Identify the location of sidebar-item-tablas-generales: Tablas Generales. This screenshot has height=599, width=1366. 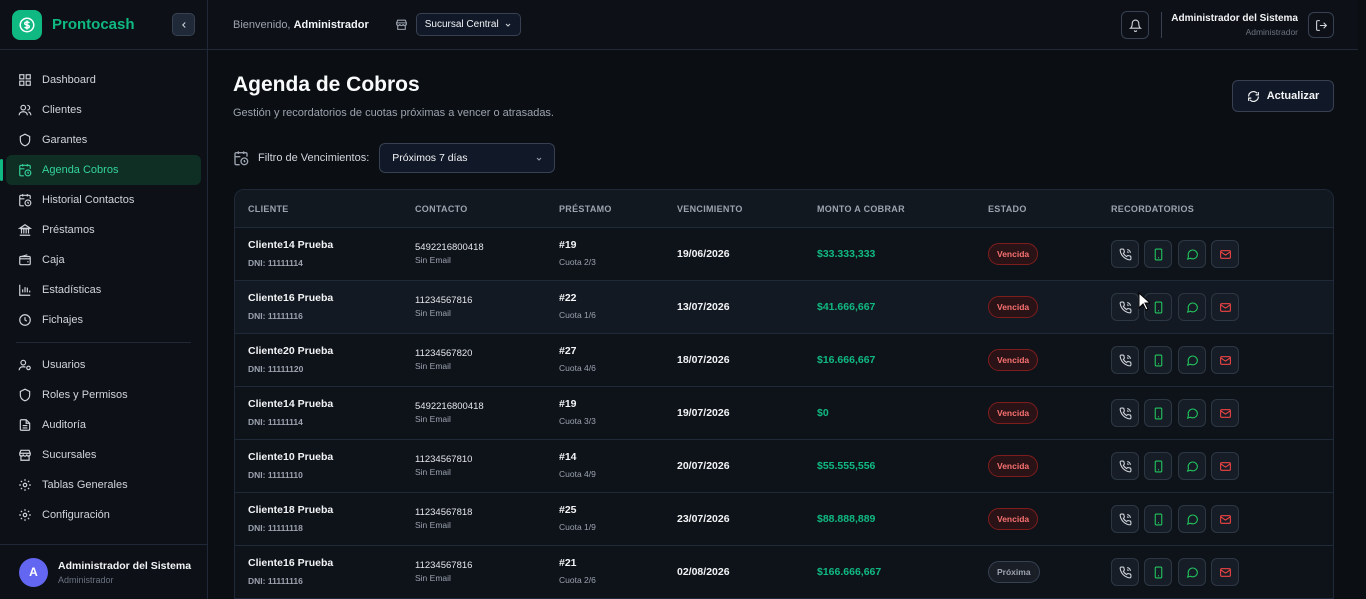
(103, 485).